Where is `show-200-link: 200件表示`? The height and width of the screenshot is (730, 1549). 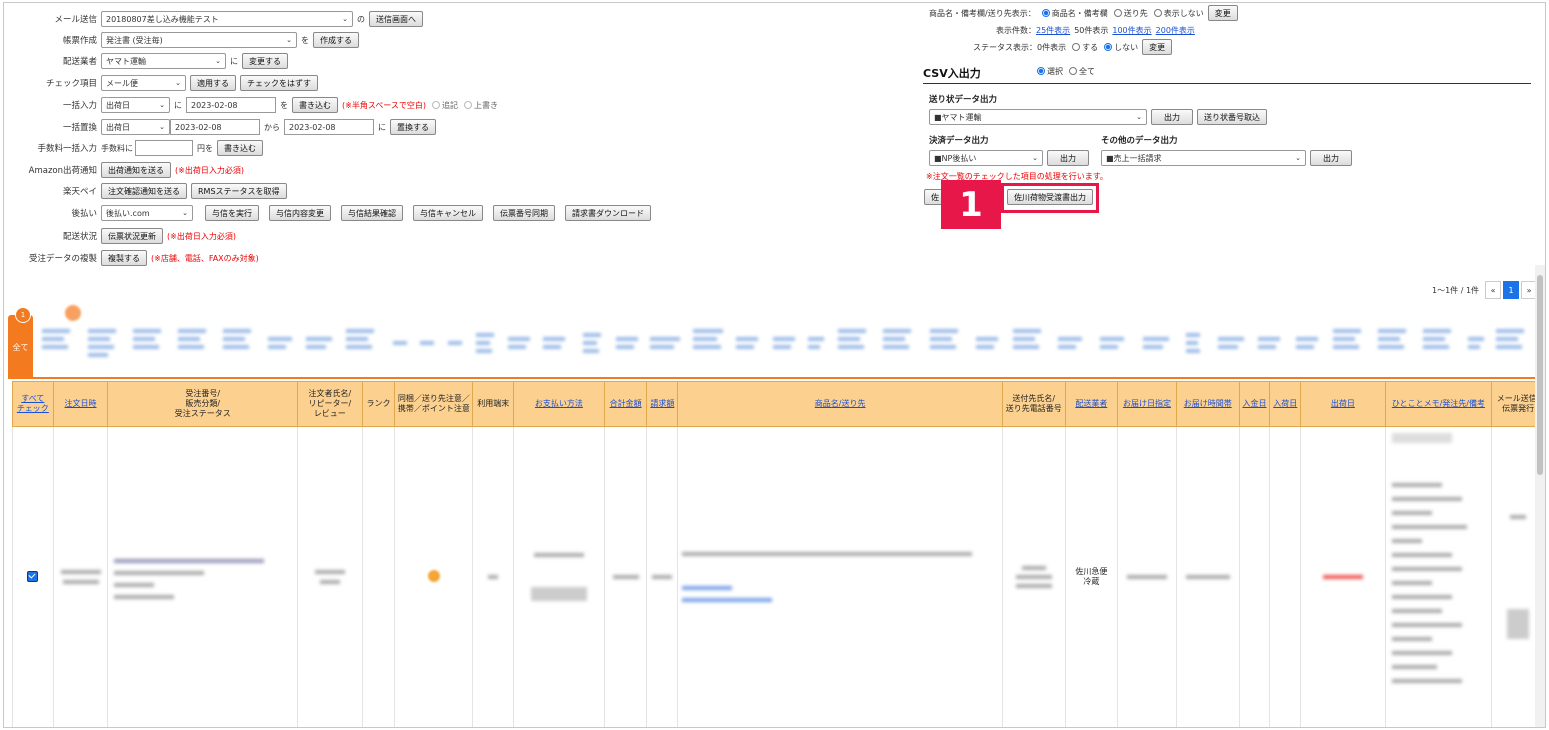
show-200-link: 200件表示 is located at coordinates (1175, 30).